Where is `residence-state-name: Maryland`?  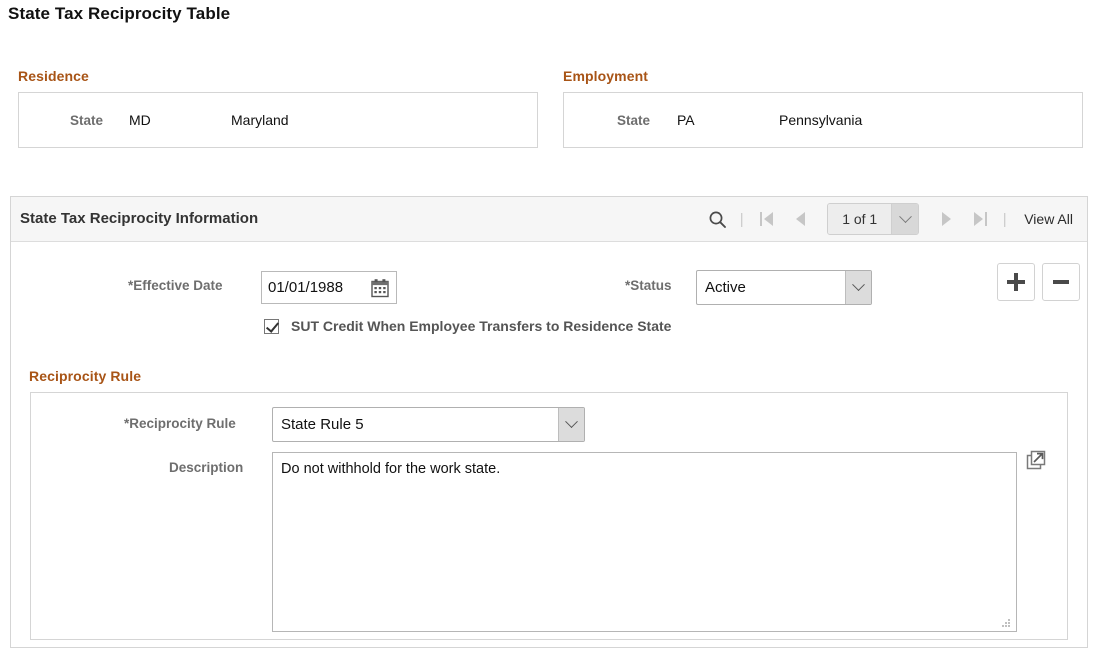
residence-state-name: Maryland is located at coordinates (260, 120).